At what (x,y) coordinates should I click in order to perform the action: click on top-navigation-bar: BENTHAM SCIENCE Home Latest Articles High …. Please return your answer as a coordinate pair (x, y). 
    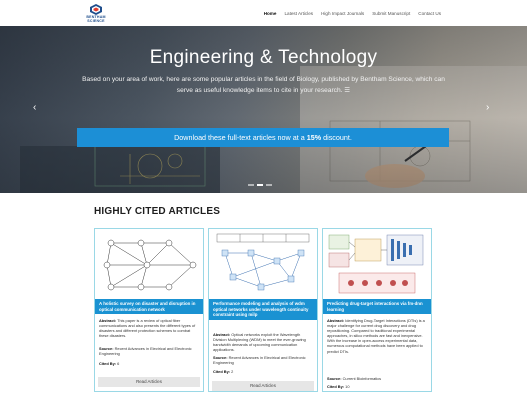
    Looking at the image, I should click on (263, 13).